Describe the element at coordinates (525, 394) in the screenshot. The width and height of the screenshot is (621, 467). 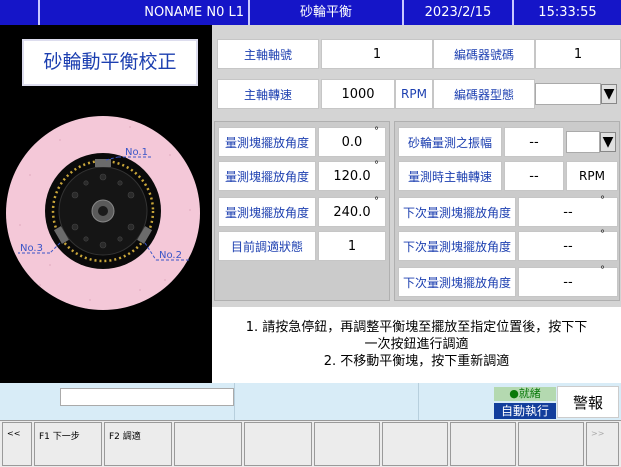
I see `ready-status-badge: ●就緒` at that location.